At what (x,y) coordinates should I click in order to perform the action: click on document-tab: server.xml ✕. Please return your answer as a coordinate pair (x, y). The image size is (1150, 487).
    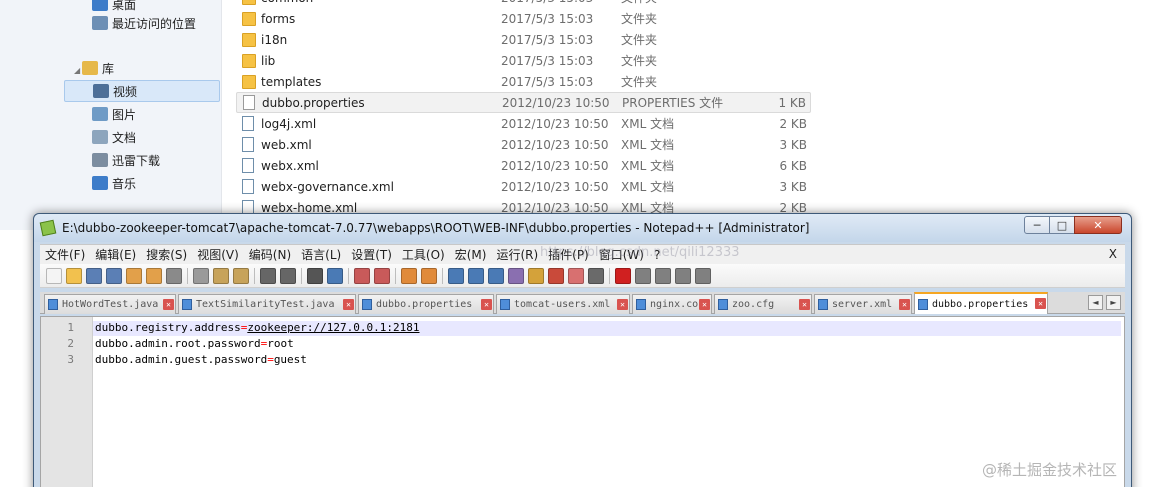
    Looking at the image, I should click on (863, 304).